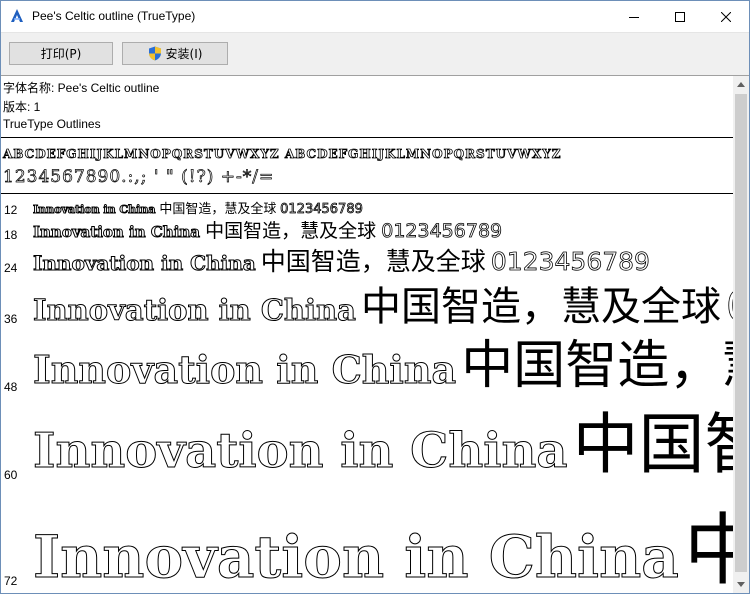 Image resolution: width=750 pixels, height=595 pixels. I want to click on minimize-button, so click(634, 16).